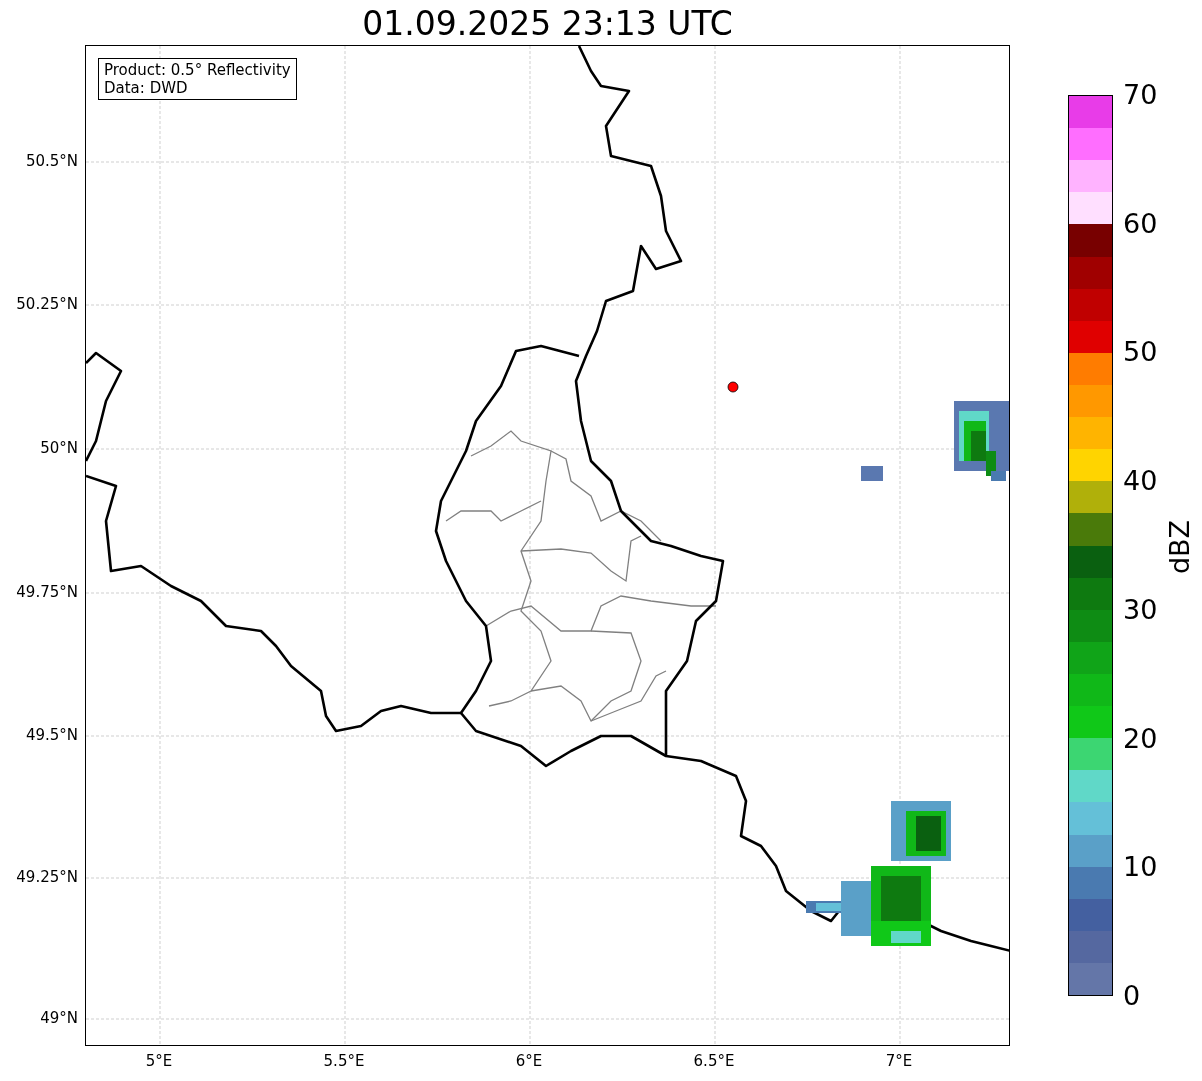 This screenshot has width=1202, height=1081. Describe the element at coordinates (46, 877) in the screenshot. I see `tick-label: 49.25°N` at that location.